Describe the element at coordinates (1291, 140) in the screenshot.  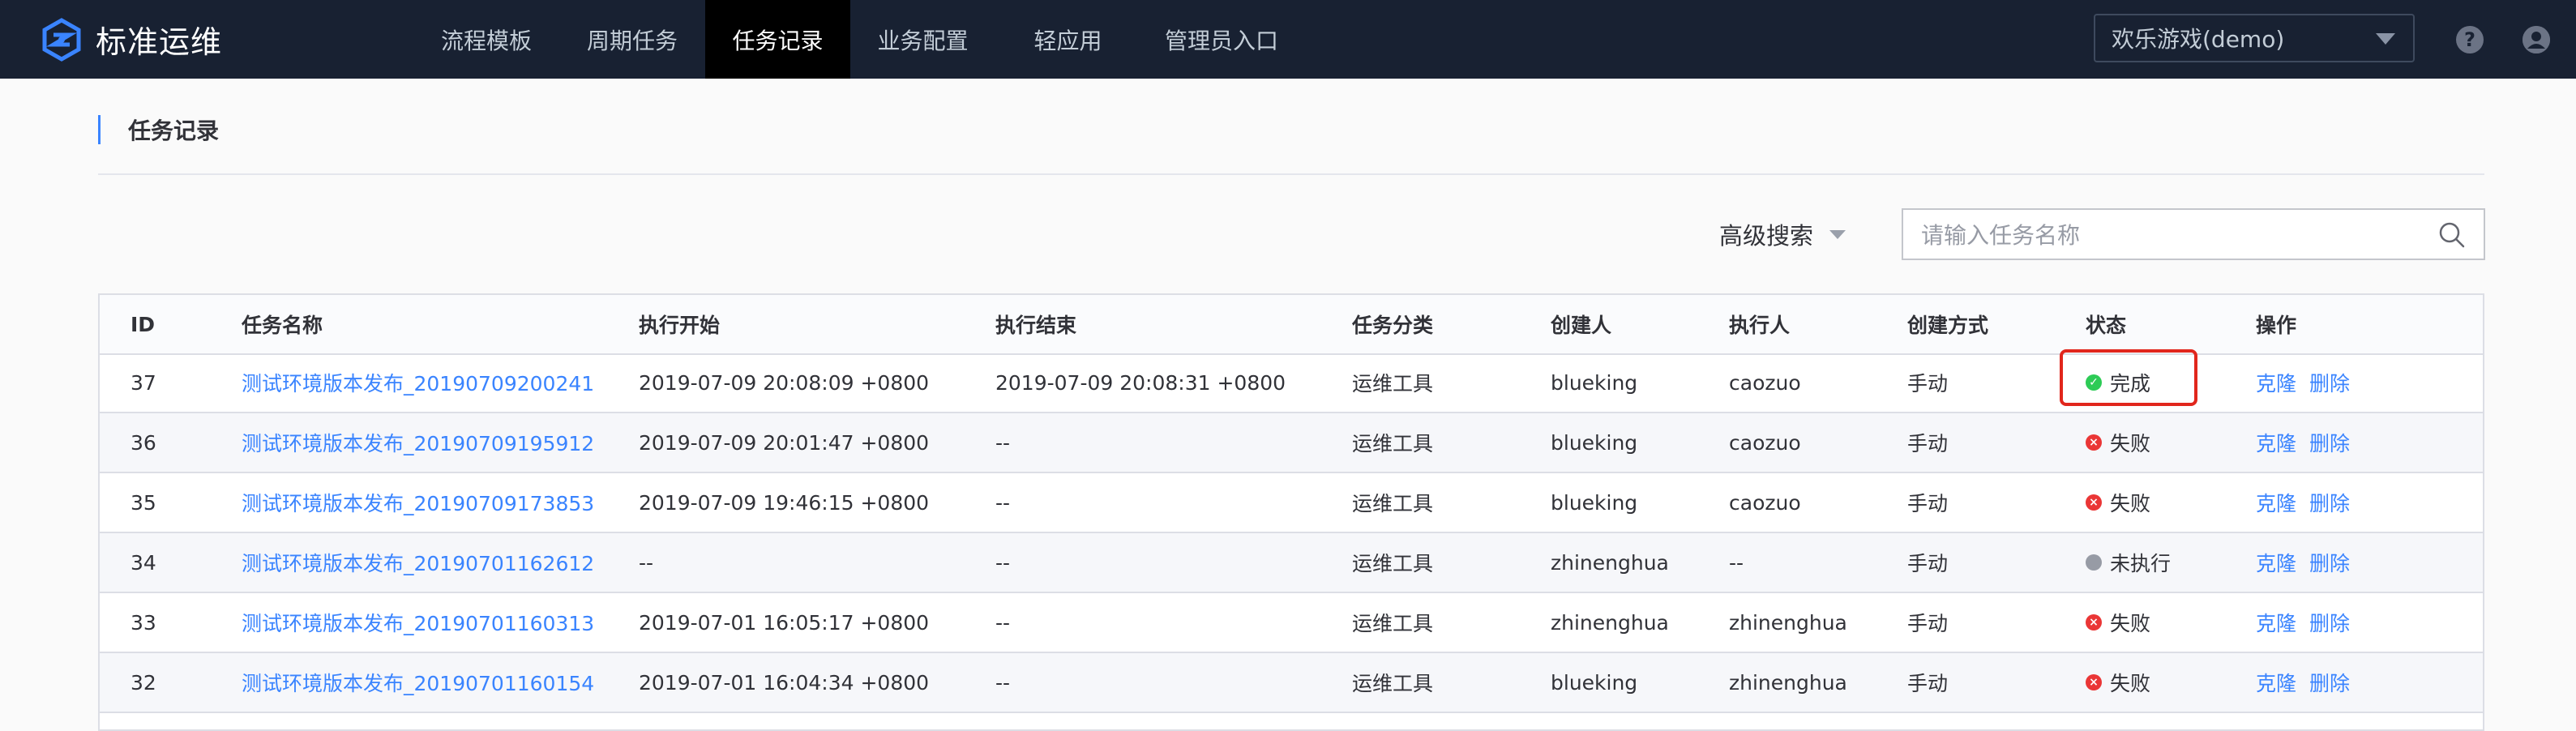
I see `page-header: 任务记录` at that location.